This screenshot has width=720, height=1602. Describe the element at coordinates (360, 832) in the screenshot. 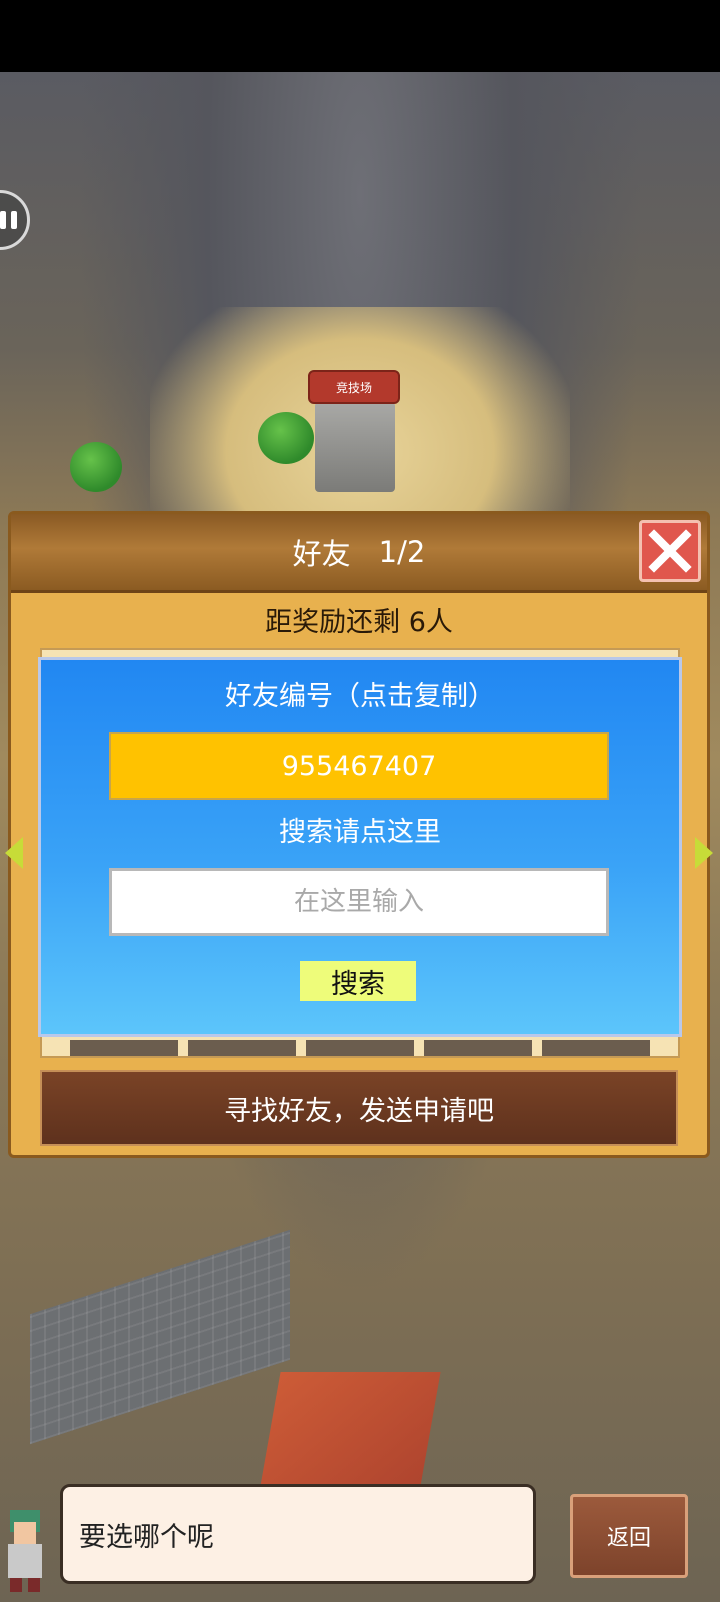

I see `search-label: 搜索请点这里` at that location.